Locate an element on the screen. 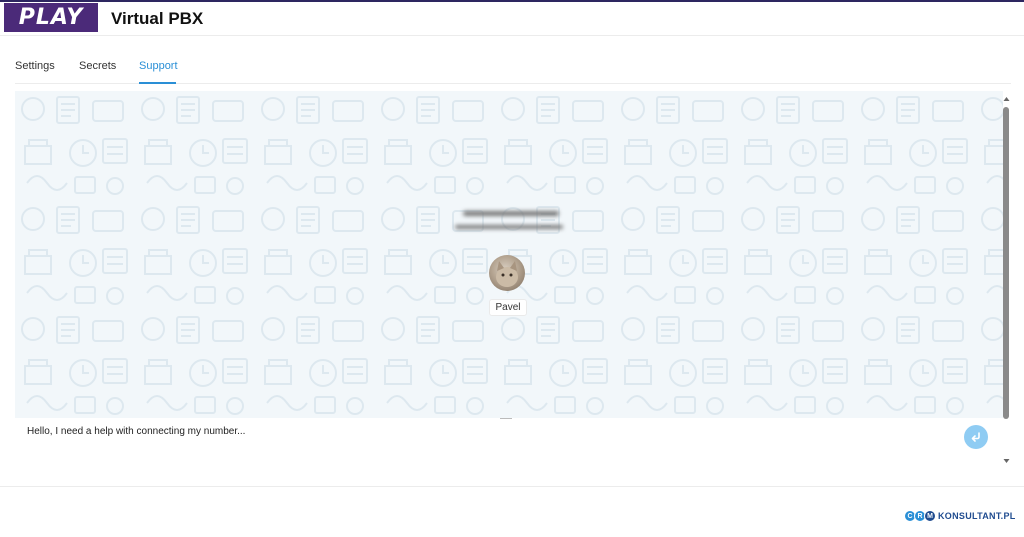 This screenshot has width=1024, height=537. avatar is located at coordinates (507, 273).